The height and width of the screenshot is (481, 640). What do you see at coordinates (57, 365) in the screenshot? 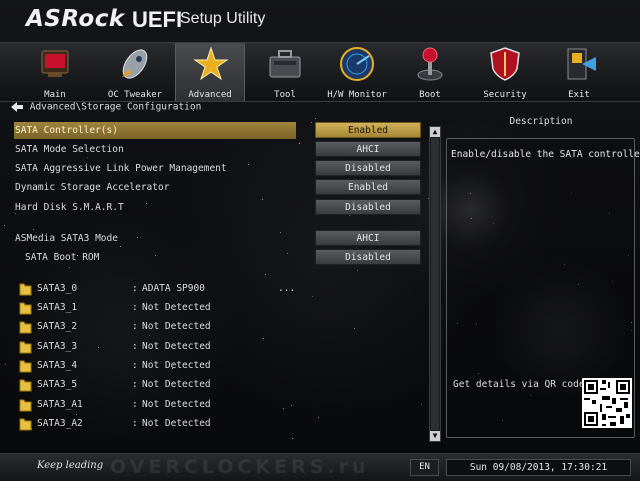
I see `drive-port: SATA3_4` at bounding box center [57, 365].